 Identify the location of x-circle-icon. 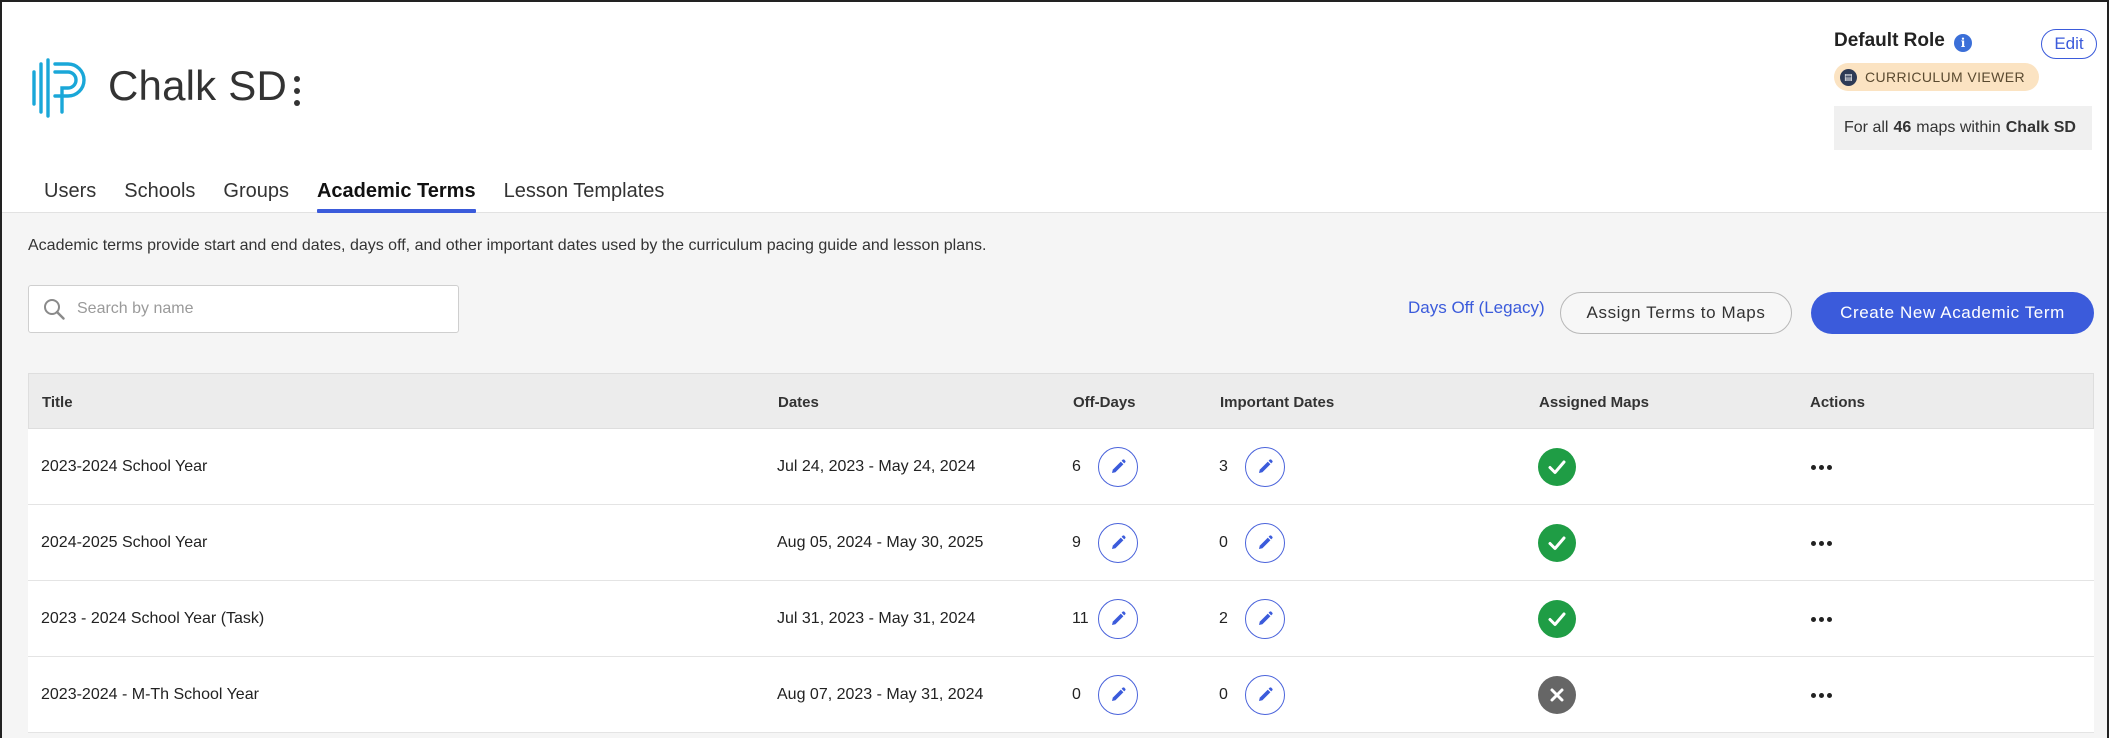
(1557, 695).